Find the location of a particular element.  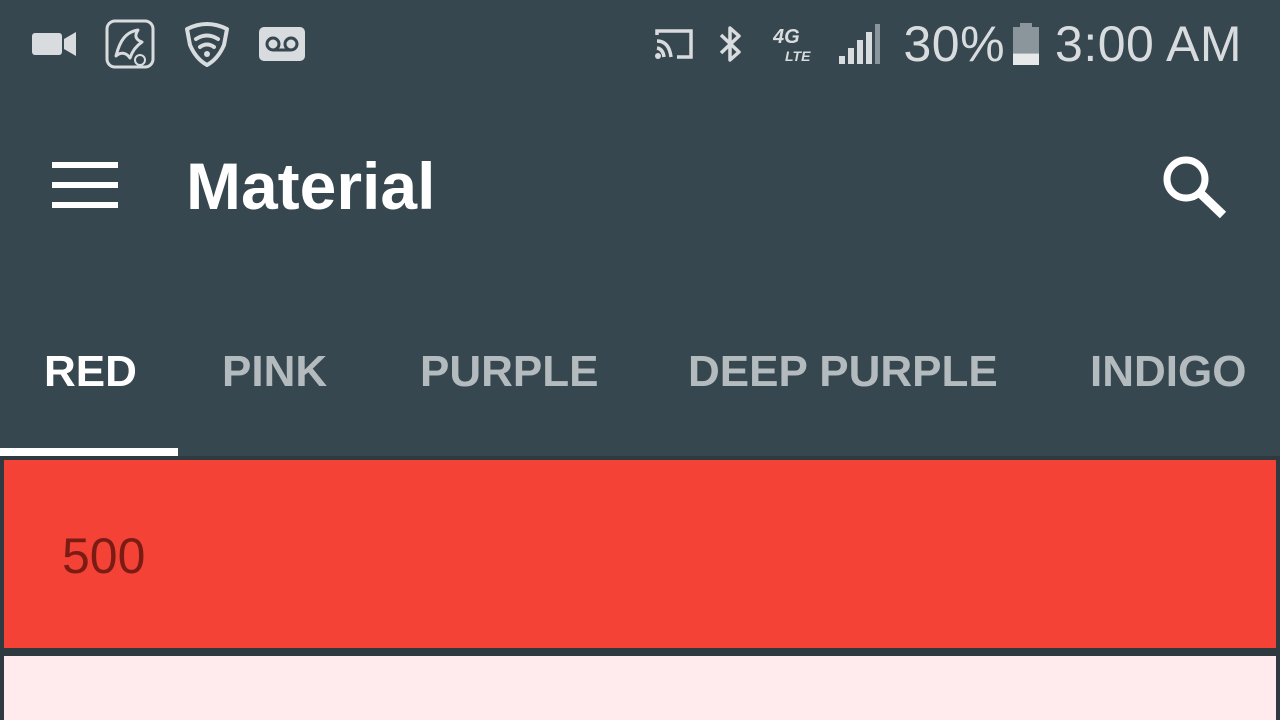

battery-fill is located at coordinates (1026, 59).